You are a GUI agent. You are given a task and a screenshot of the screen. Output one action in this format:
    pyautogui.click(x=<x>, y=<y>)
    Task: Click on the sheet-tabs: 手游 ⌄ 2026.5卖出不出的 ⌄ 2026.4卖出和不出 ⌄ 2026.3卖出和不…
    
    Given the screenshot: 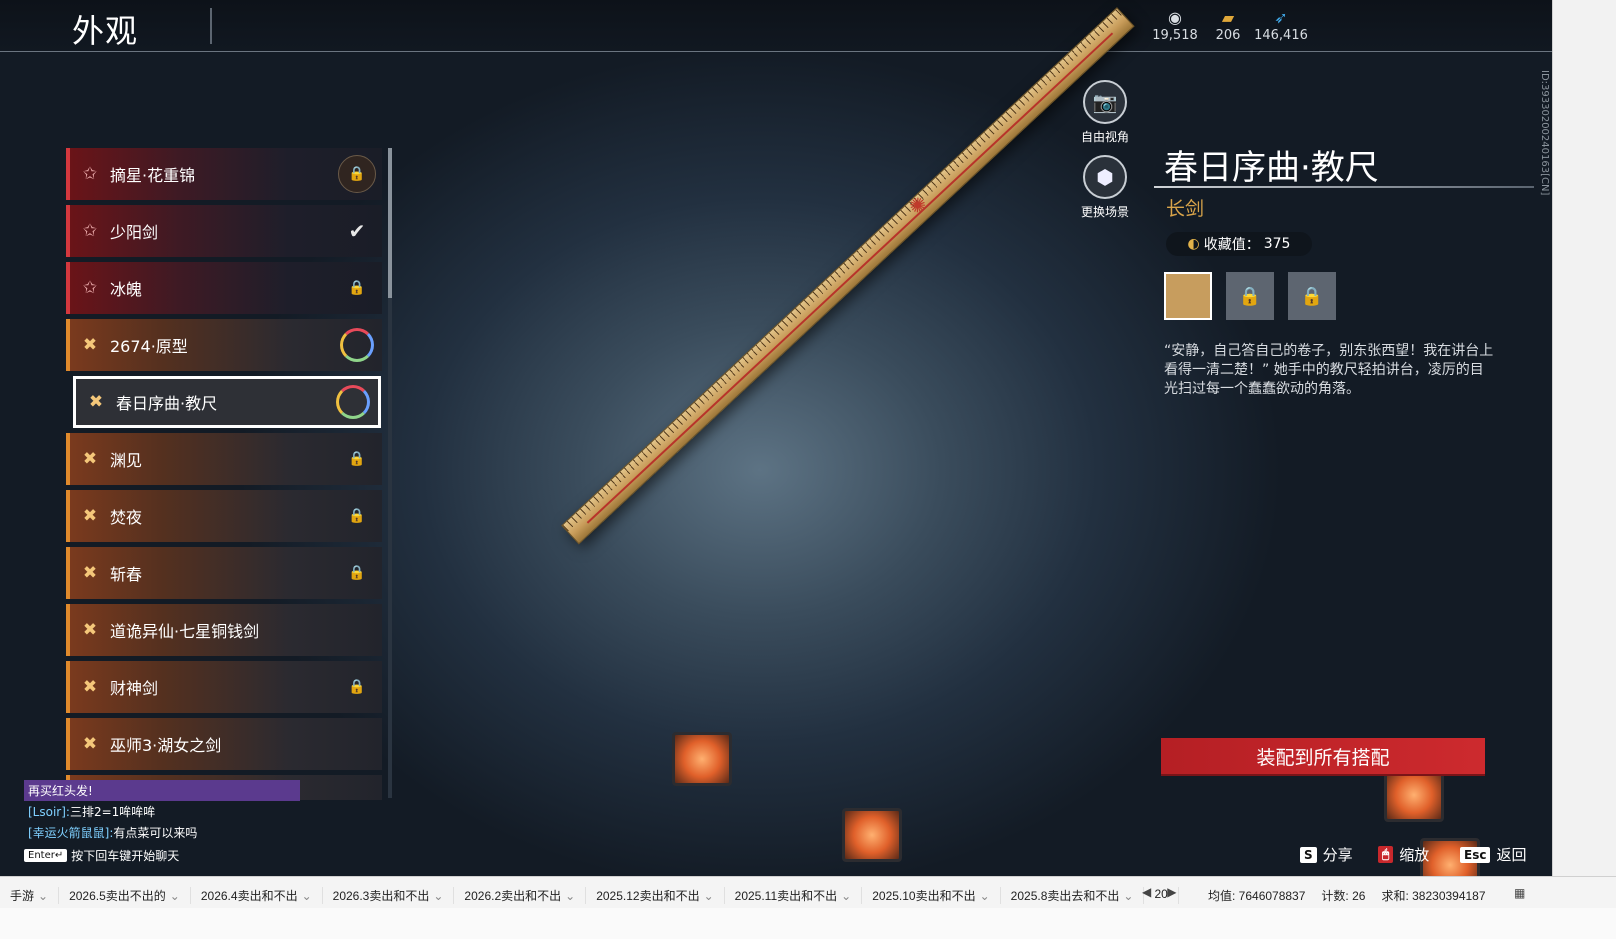 What is the action you would take?
    pyautogui.click(x=589, y=895)
    